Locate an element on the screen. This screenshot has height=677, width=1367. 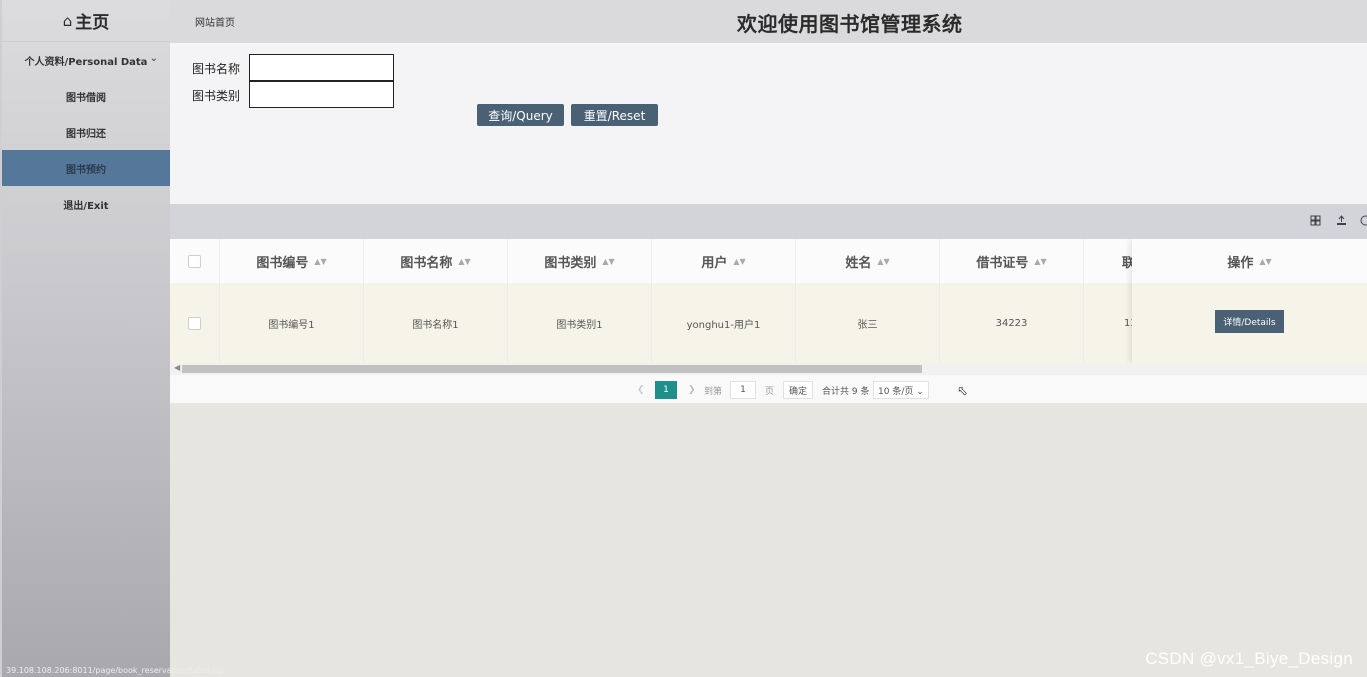
sidebar-group-label: 个人资料/Personal Data is located at coordinates (86, 62).